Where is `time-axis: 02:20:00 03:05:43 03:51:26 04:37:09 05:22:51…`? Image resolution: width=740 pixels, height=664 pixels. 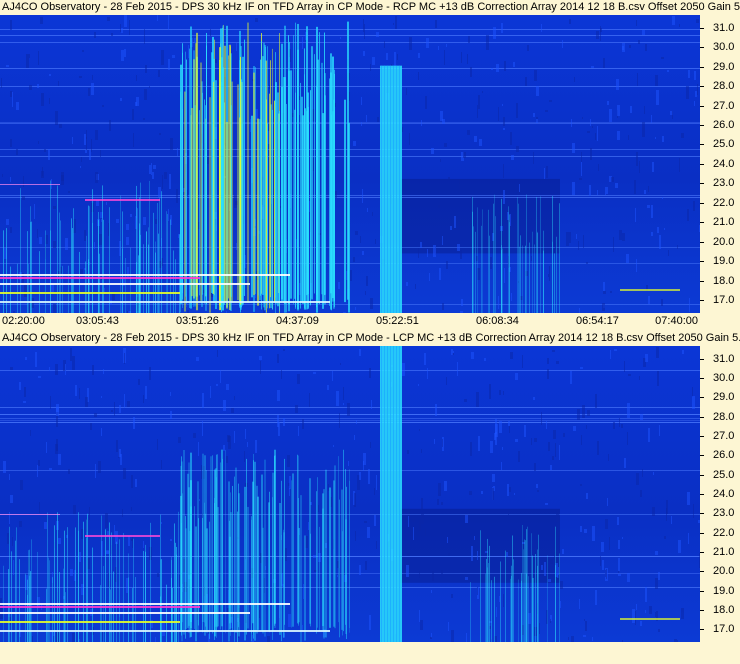
time-axis: 02:20:00 03:05:43 03:51:26 04:37:09 05:22:51… is located at coordinates (370, 321).